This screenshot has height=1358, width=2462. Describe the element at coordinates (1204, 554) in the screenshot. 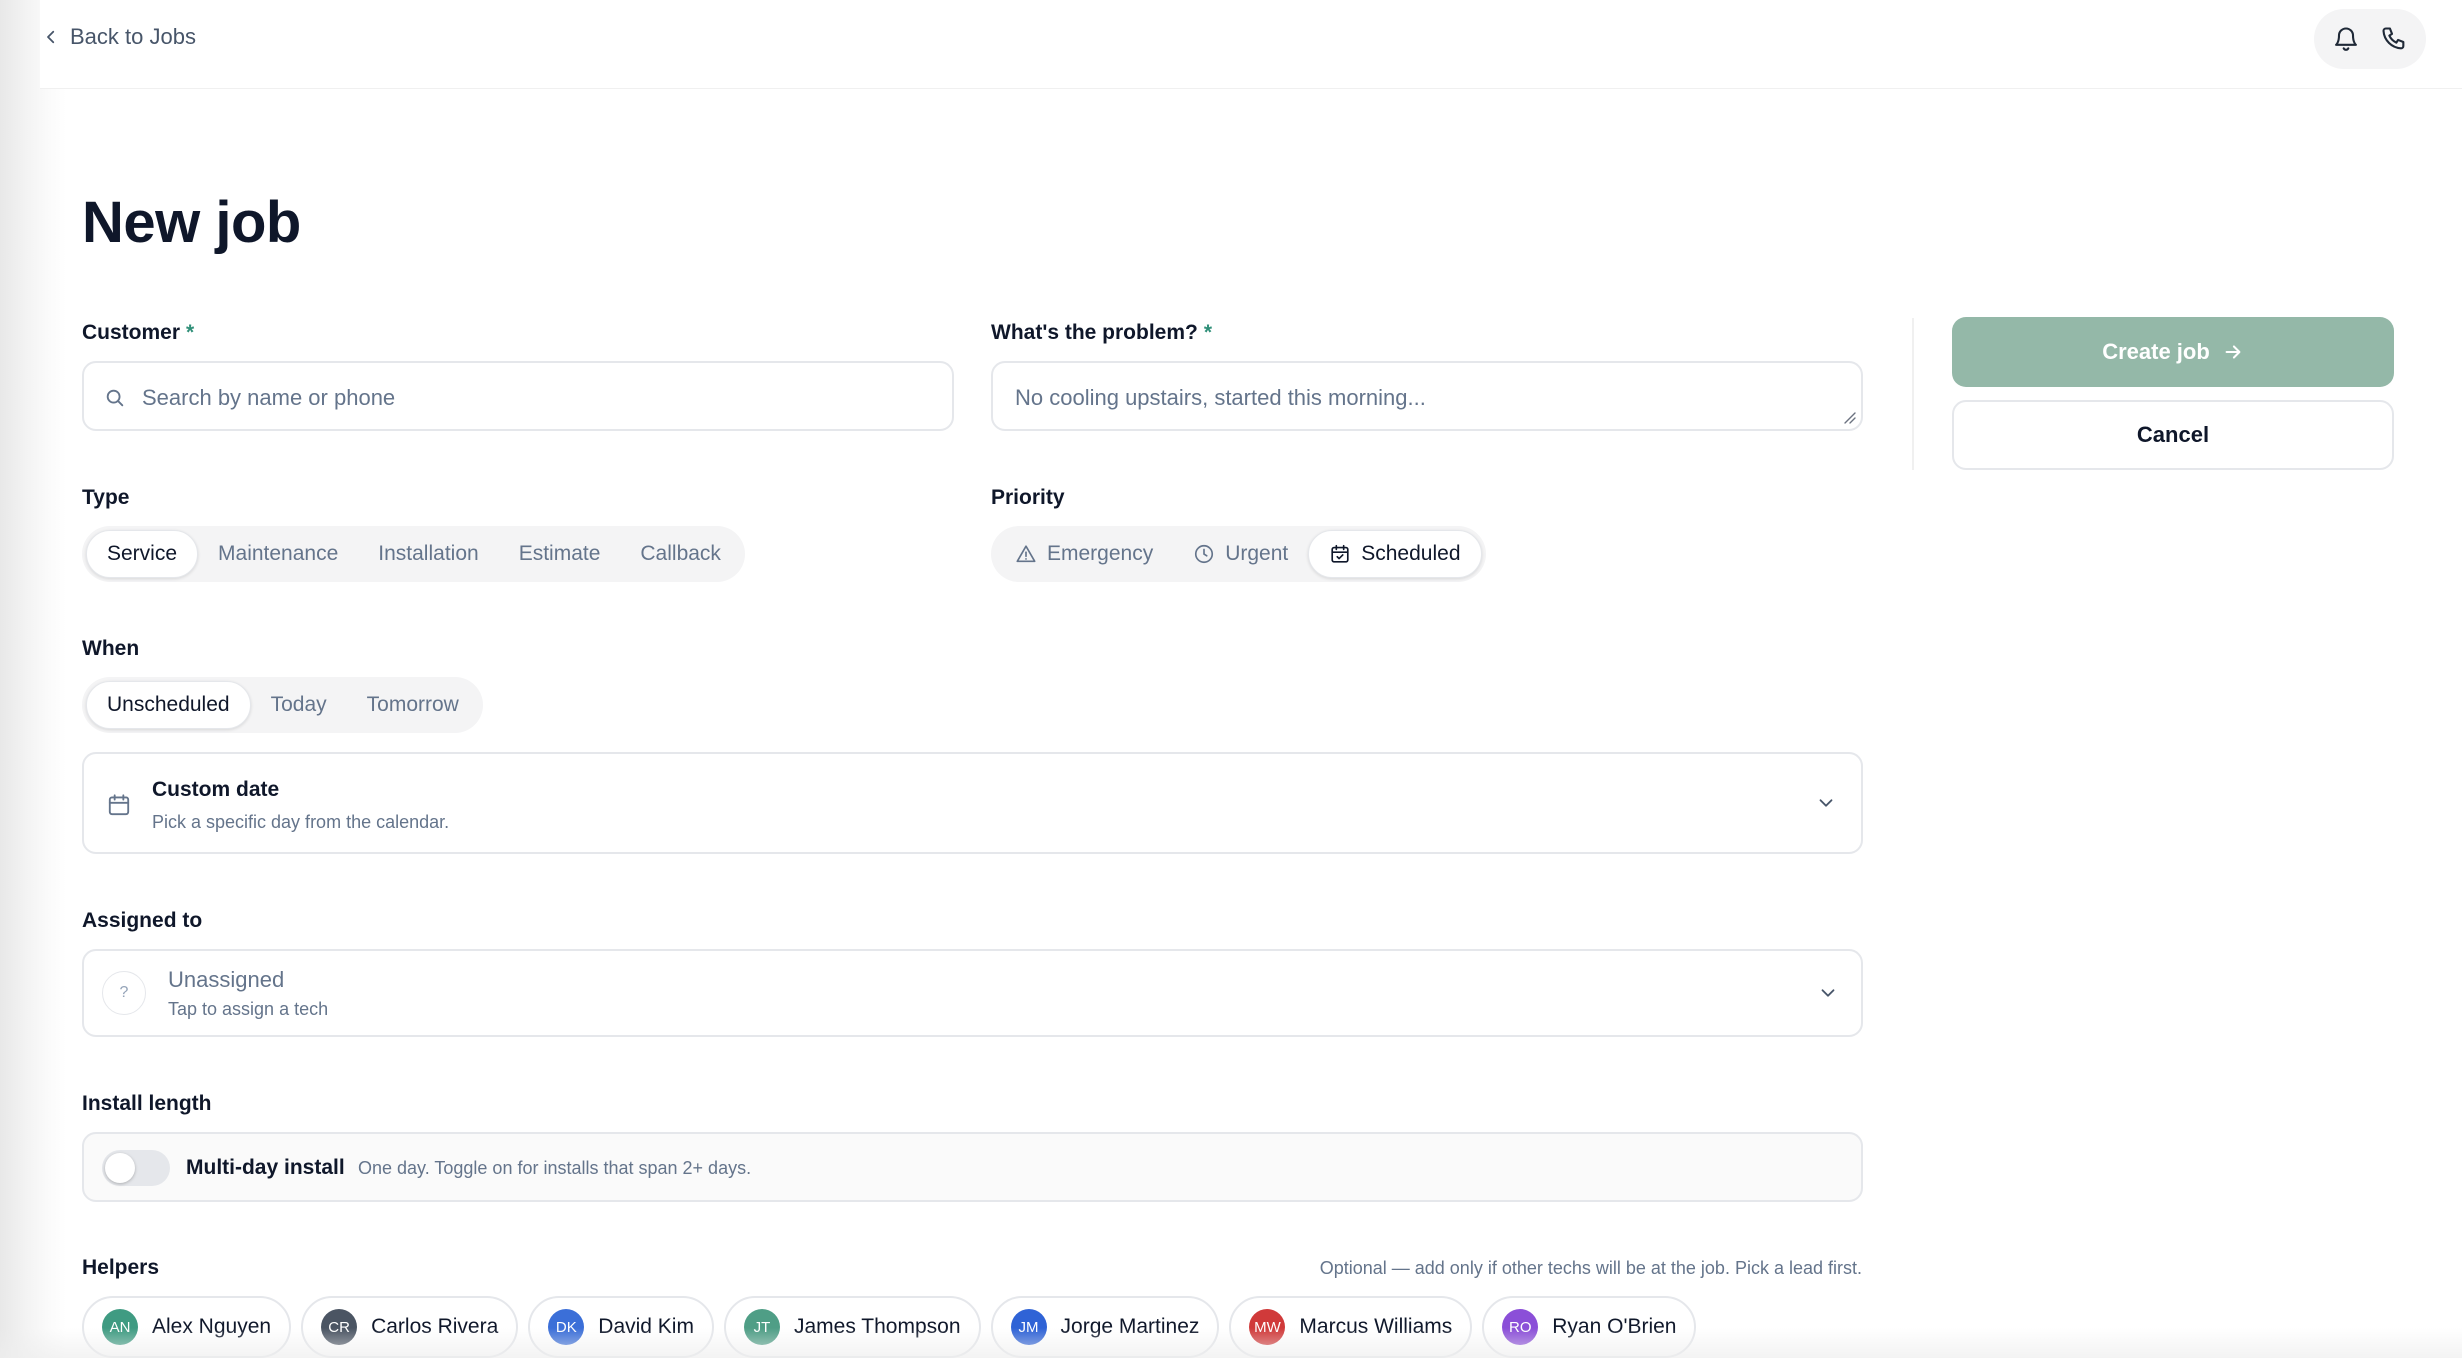

I see `clock-icon` at that location.